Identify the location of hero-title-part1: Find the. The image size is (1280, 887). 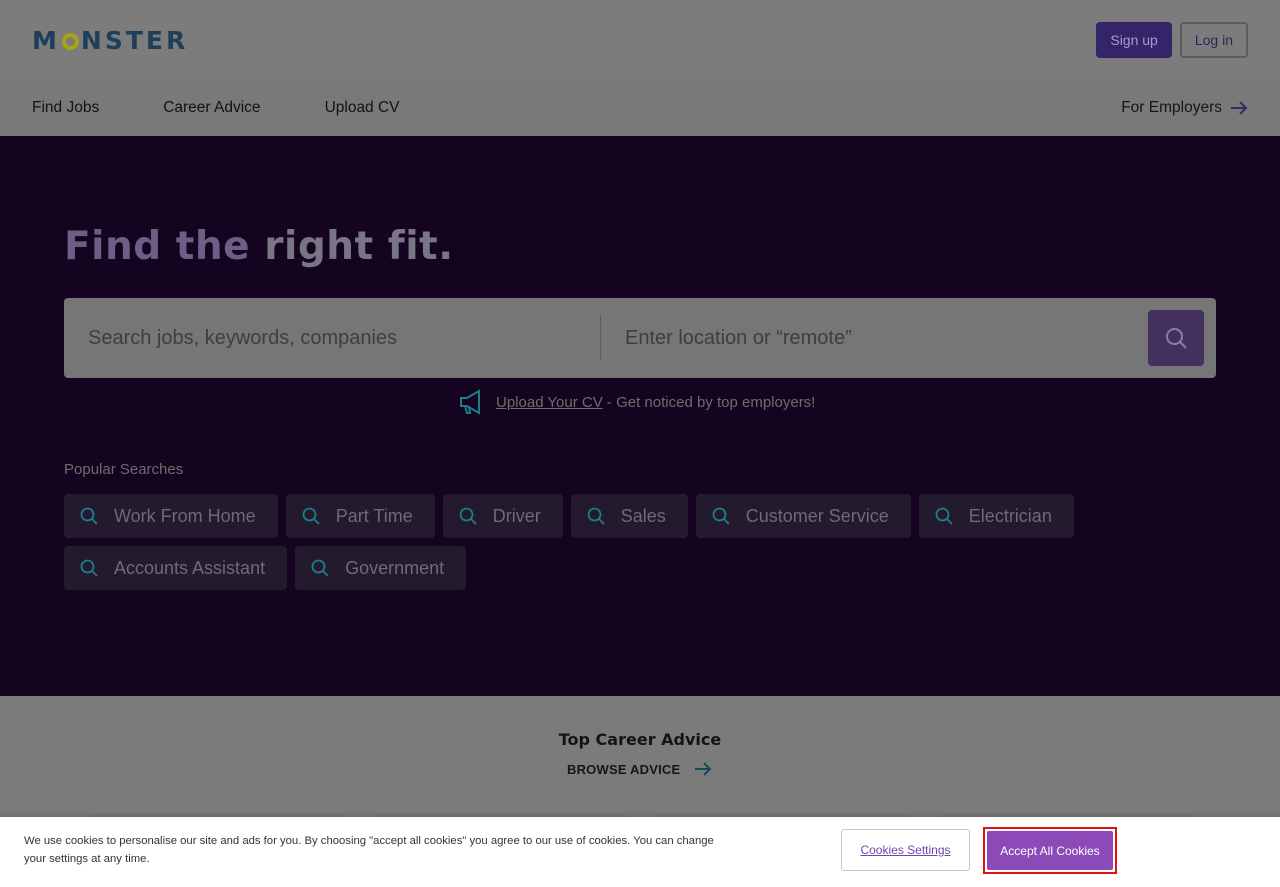
(157, 246).